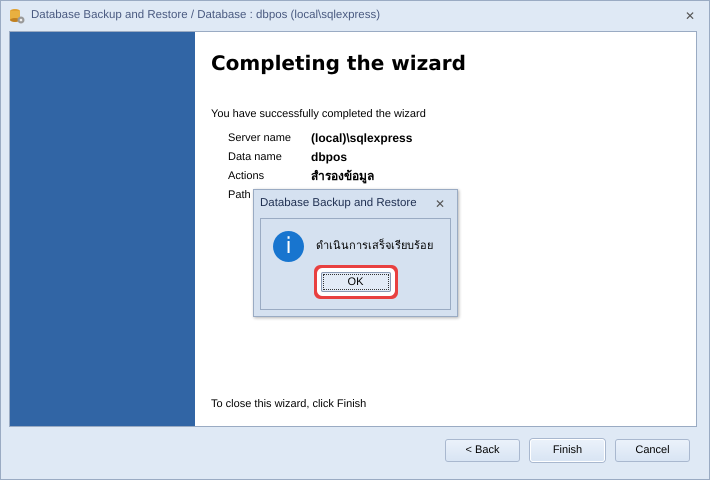  I want to click on footer-note: To close this wizard, click Finish, so click(289, 404).